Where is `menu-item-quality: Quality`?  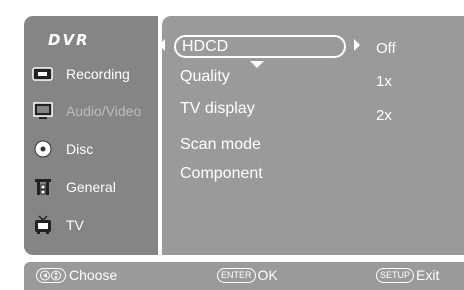
menu-item-quality: Quality is located at coordinates (205, 77).